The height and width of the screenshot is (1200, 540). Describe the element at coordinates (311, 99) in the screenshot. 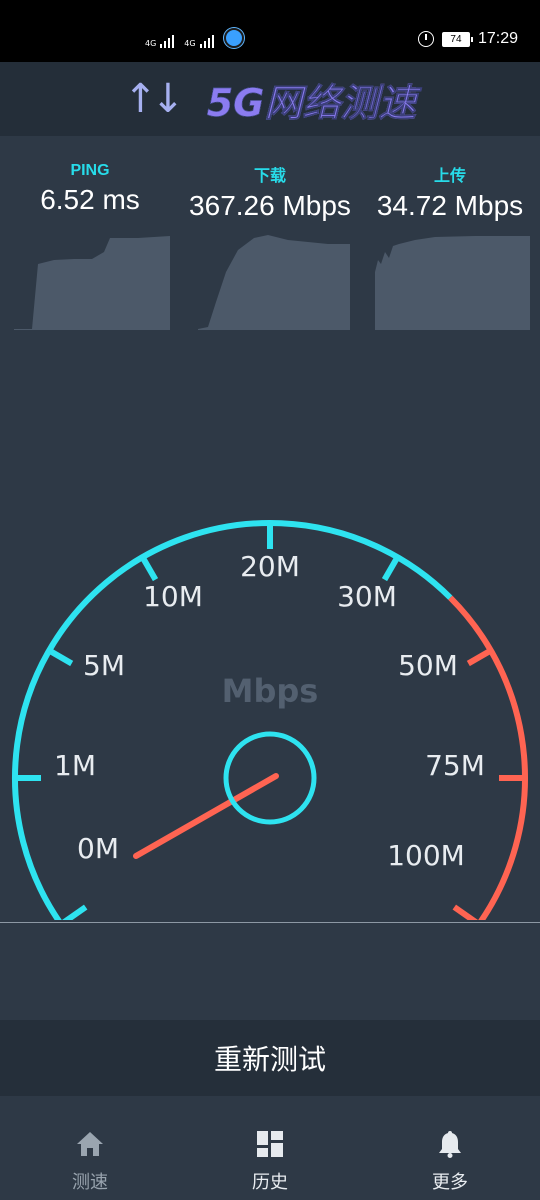

I see `app-title: 5G网络测速` at that location.